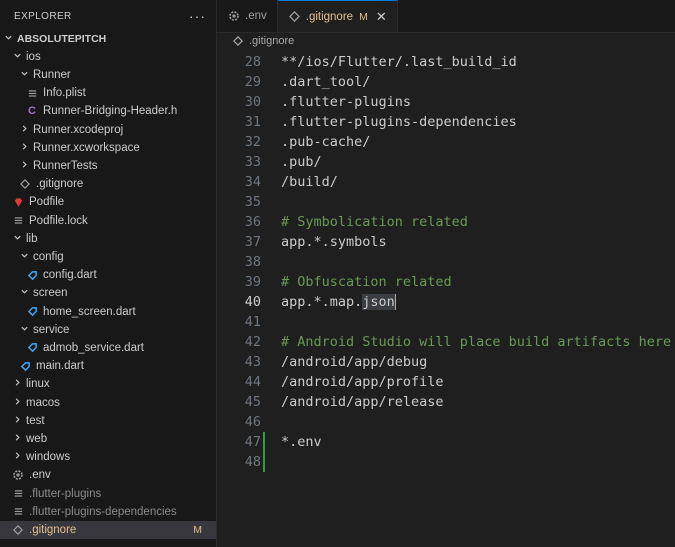 The height and width of the screenshot is (547, 675). Describe the element at coordinates (446, 202) in the screenshot. I see `code-line: 35` at that location.